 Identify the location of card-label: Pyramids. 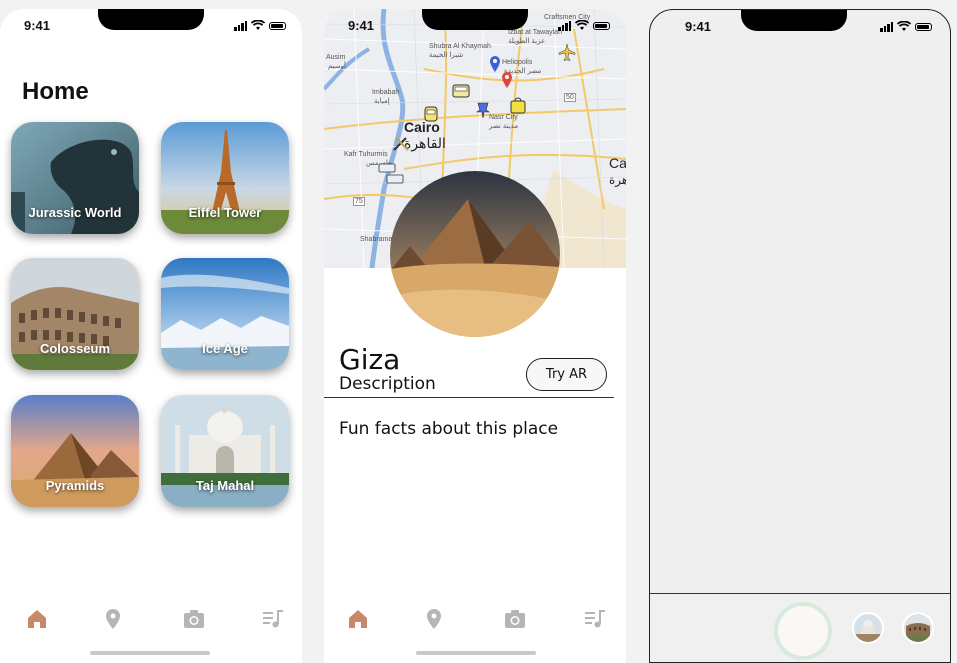
(75, 485).